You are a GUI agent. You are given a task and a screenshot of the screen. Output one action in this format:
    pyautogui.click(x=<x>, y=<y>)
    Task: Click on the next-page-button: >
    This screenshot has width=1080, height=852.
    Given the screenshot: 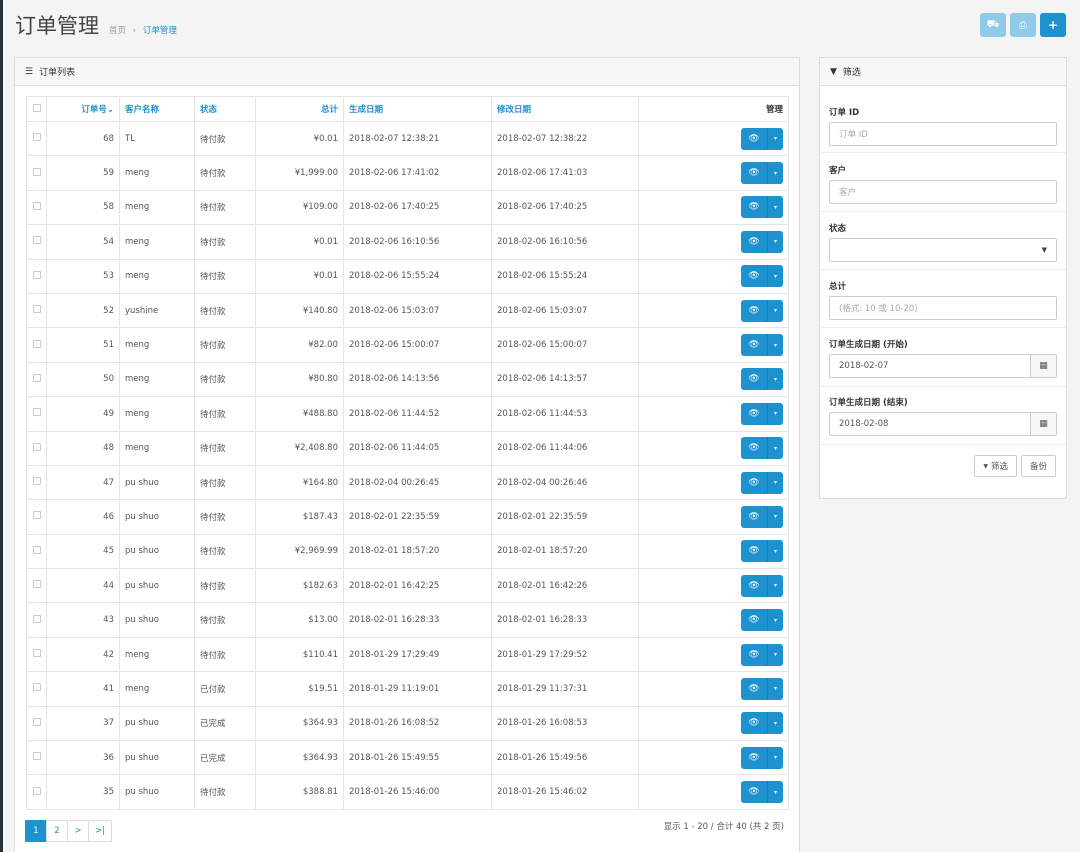 What is the action you would take?
    pyautogui.click(x=78, y=831)
    